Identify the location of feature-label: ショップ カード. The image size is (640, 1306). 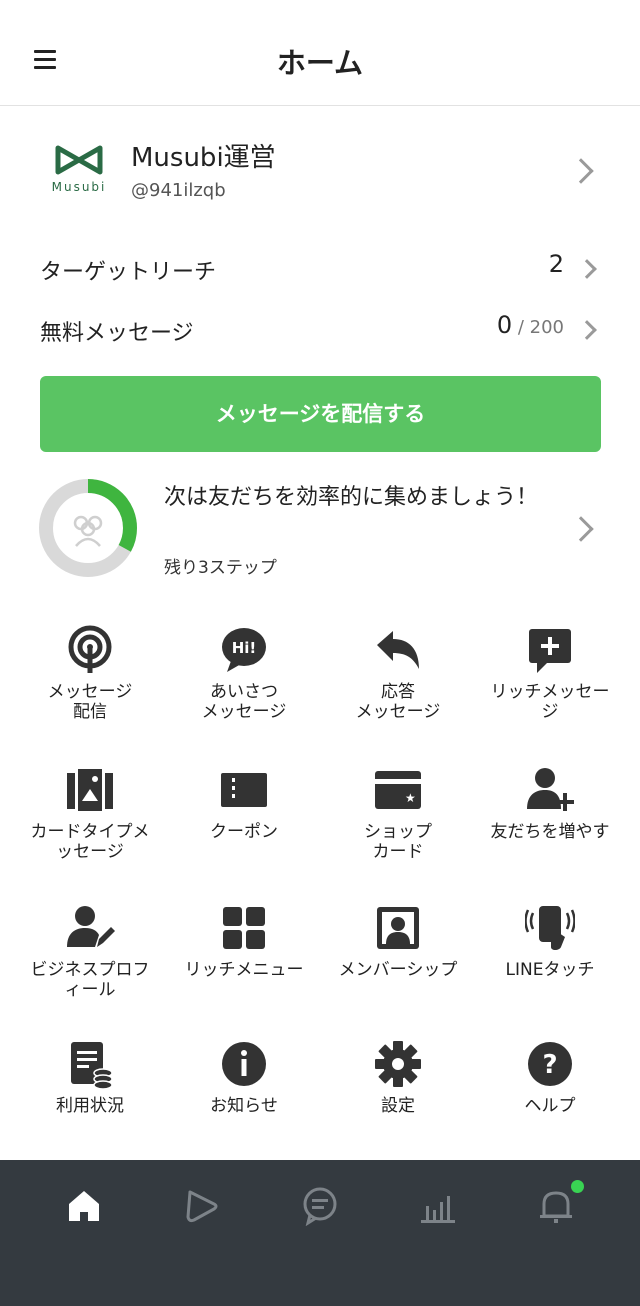
(398, 842).